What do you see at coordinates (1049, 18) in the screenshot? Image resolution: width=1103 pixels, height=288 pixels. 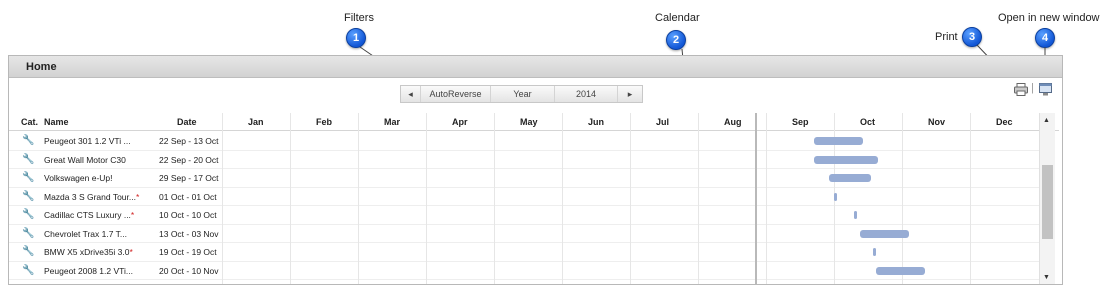 I see `open-new-window-callout-label: Open in new window` at bounding box center [1049, 18].